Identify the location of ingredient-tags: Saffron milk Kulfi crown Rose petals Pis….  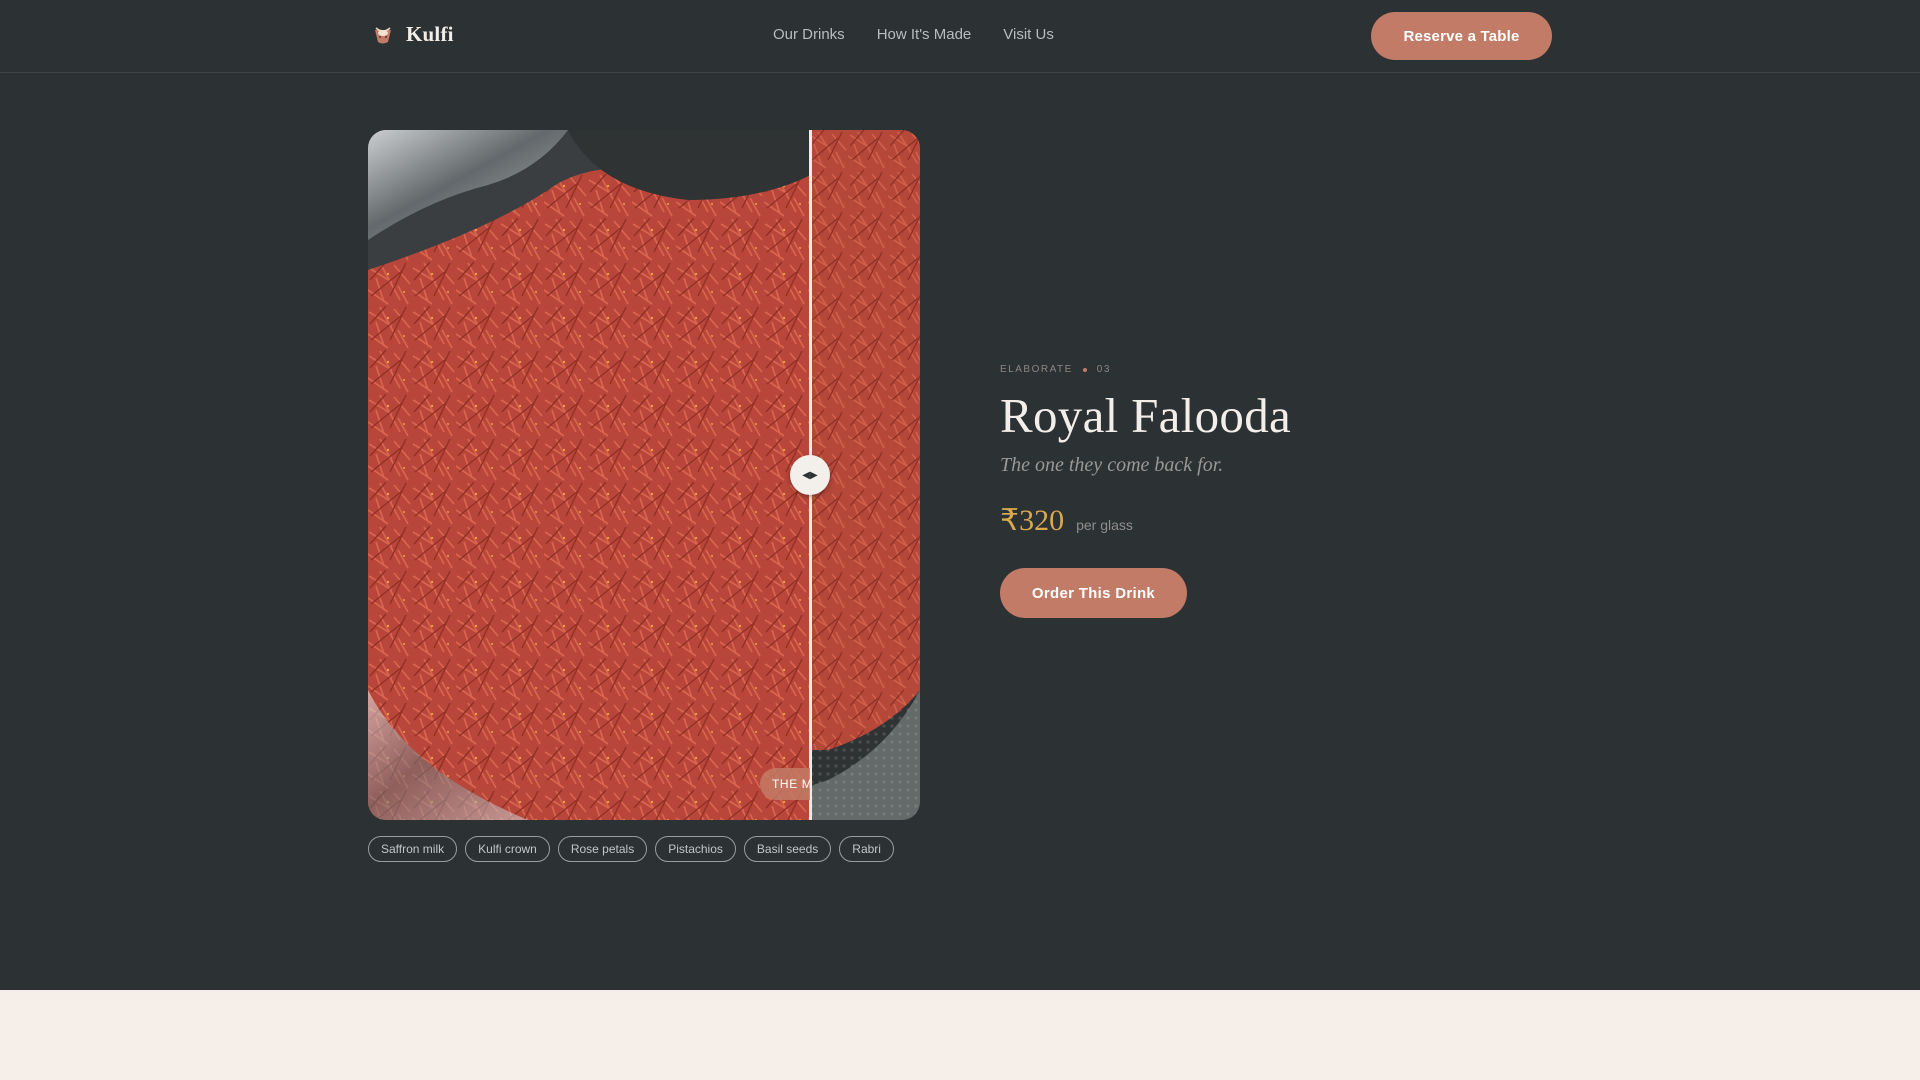
(631, 849).